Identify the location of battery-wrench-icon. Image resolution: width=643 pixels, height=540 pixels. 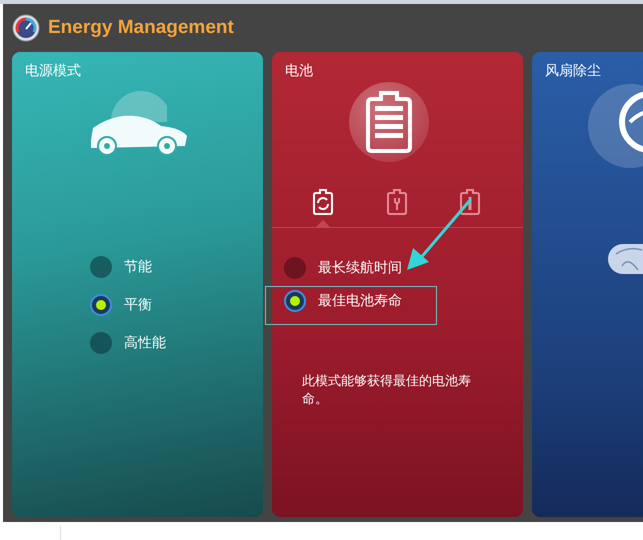
(397, 203).